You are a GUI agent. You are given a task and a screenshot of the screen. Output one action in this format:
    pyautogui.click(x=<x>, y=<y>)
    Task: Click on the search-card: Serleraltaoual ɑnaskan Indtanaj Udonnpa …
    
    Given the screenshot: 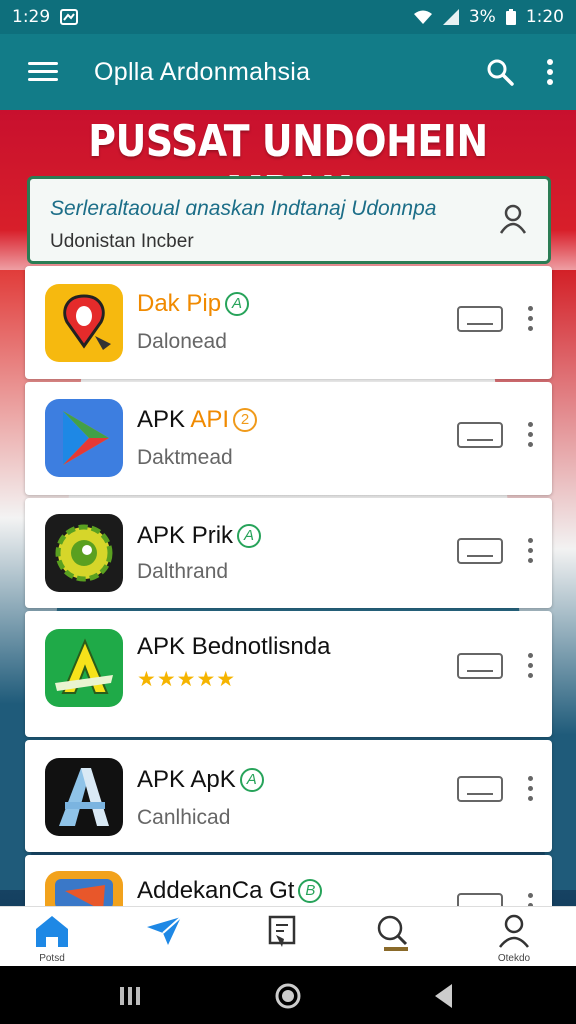 What is the action you would take?
    pyautogui.click(x=289, y=220)
    